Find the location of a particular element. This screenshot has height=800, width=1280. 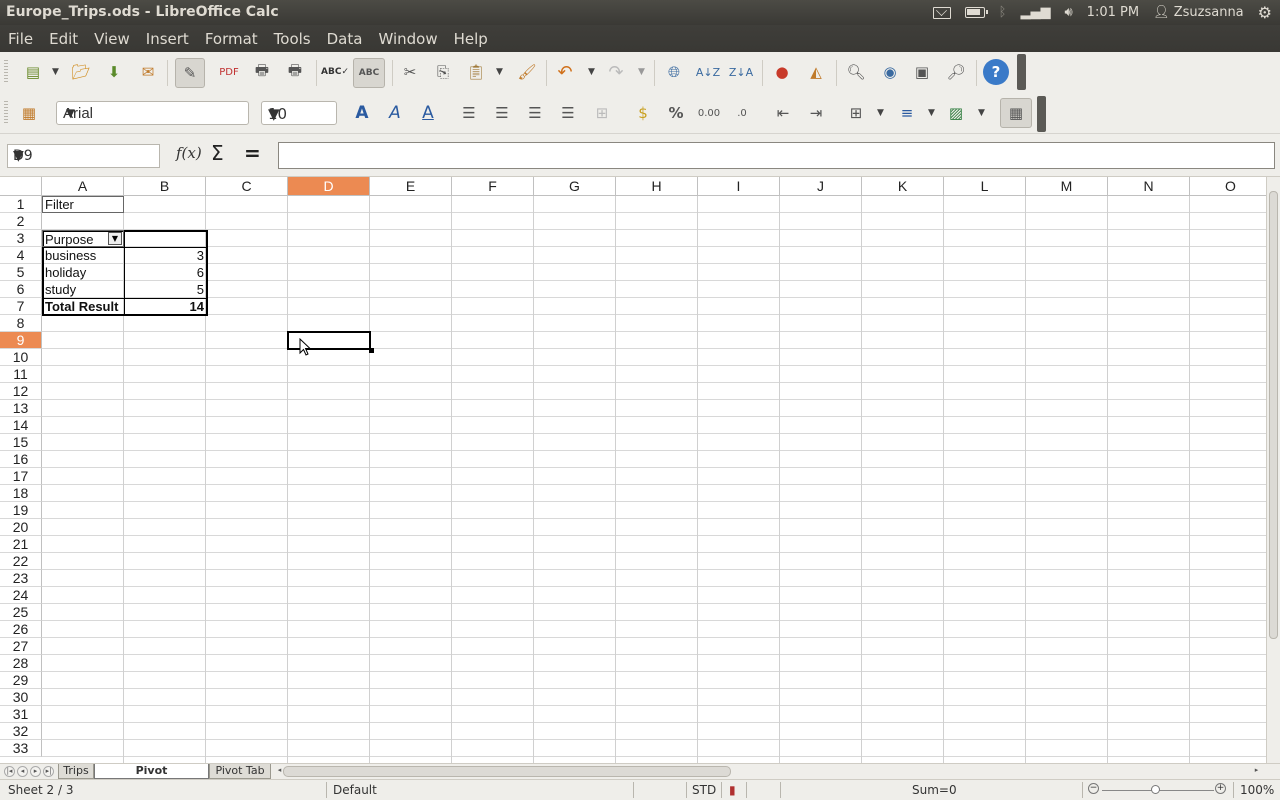

paste-dropdown-icon: ▼ is located at coordinates (499, 72).